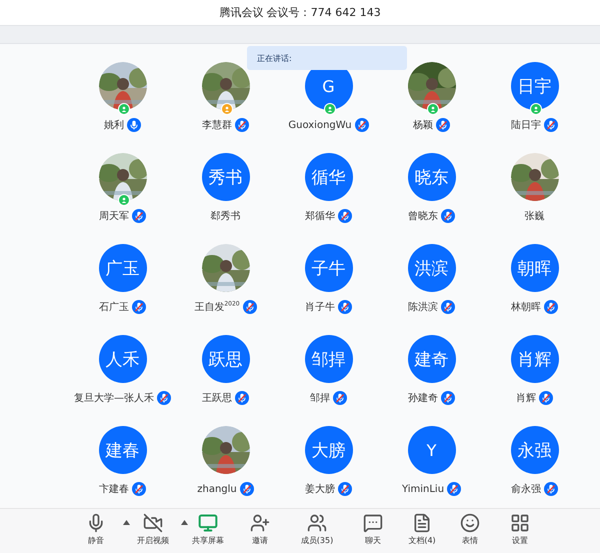 Image resolution: width=600 pixels, height=553 pixels. I want to click on document-icon, so click(422, 523).